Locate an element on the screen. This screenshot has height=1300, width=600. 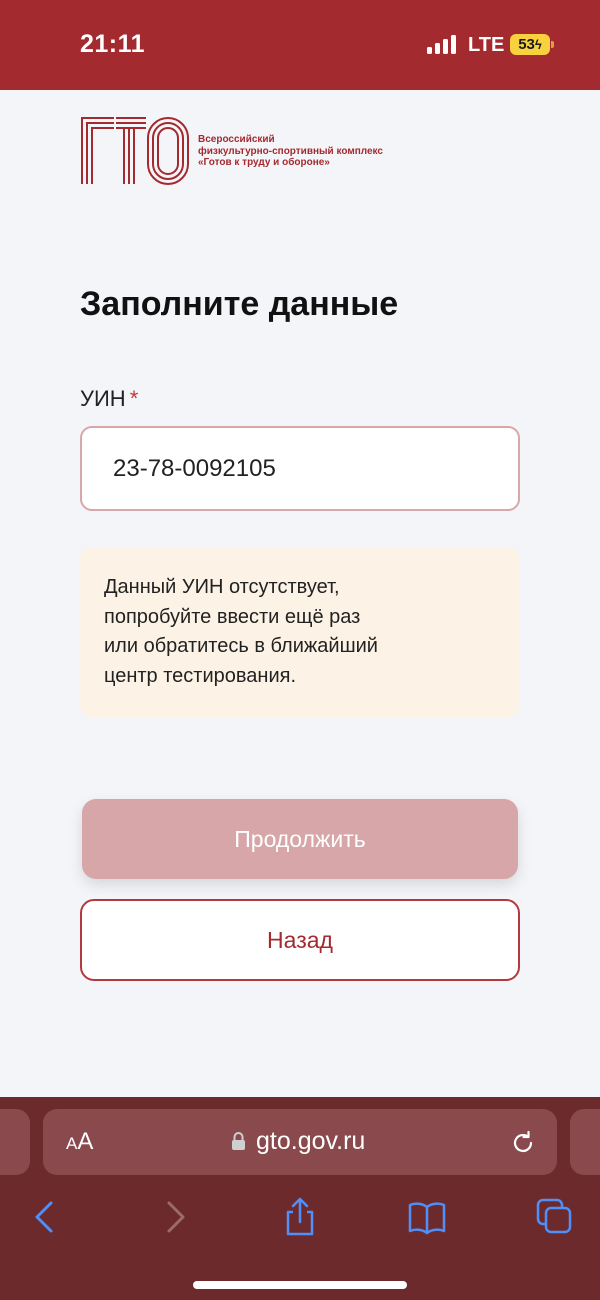
logo-caption-line: Всероссийский is located at coordinates (236, 139).